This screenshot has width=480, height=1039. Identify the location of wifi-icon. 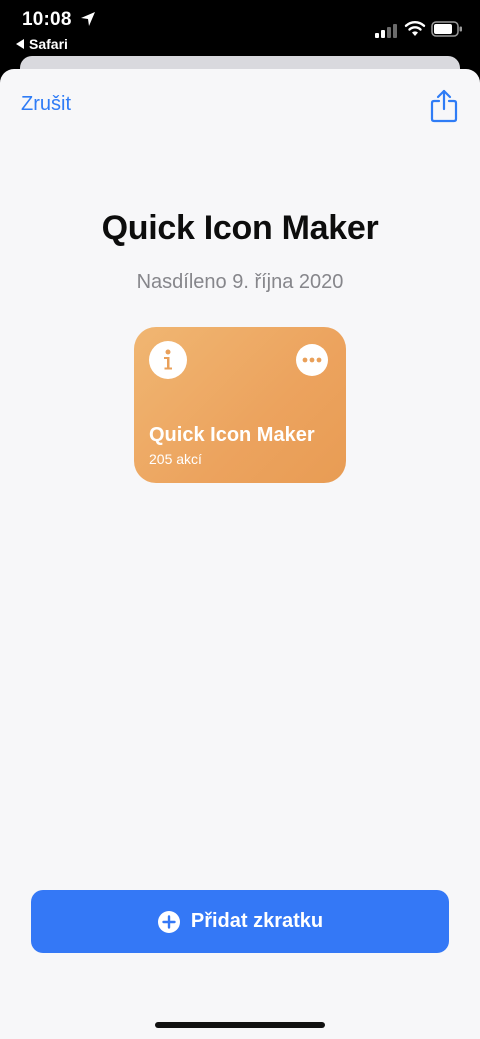
(415, 28).